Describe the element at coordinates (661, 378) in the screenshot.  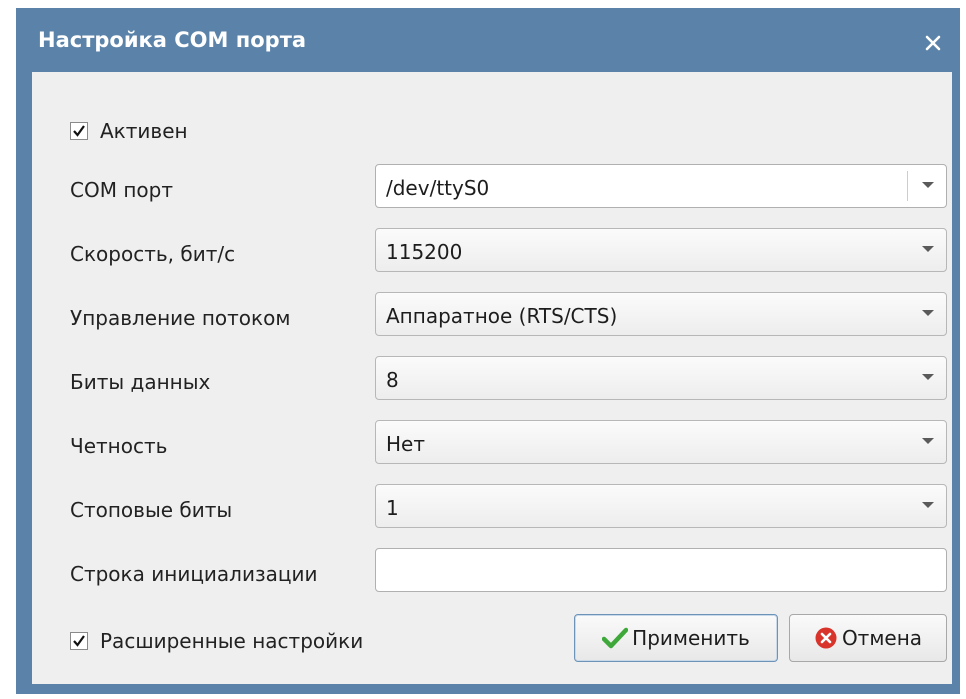
I see `data-bits-select: 8` at that location.